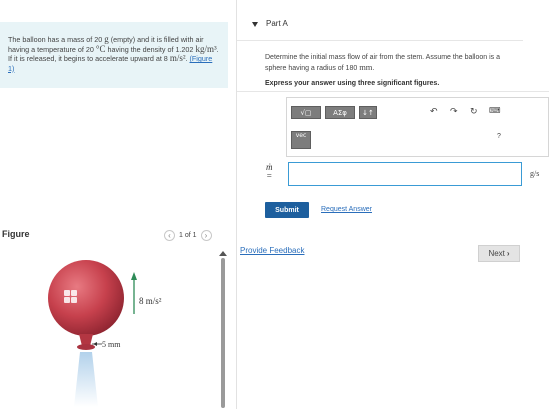  I want to click on part-divider, so click(393, 91).